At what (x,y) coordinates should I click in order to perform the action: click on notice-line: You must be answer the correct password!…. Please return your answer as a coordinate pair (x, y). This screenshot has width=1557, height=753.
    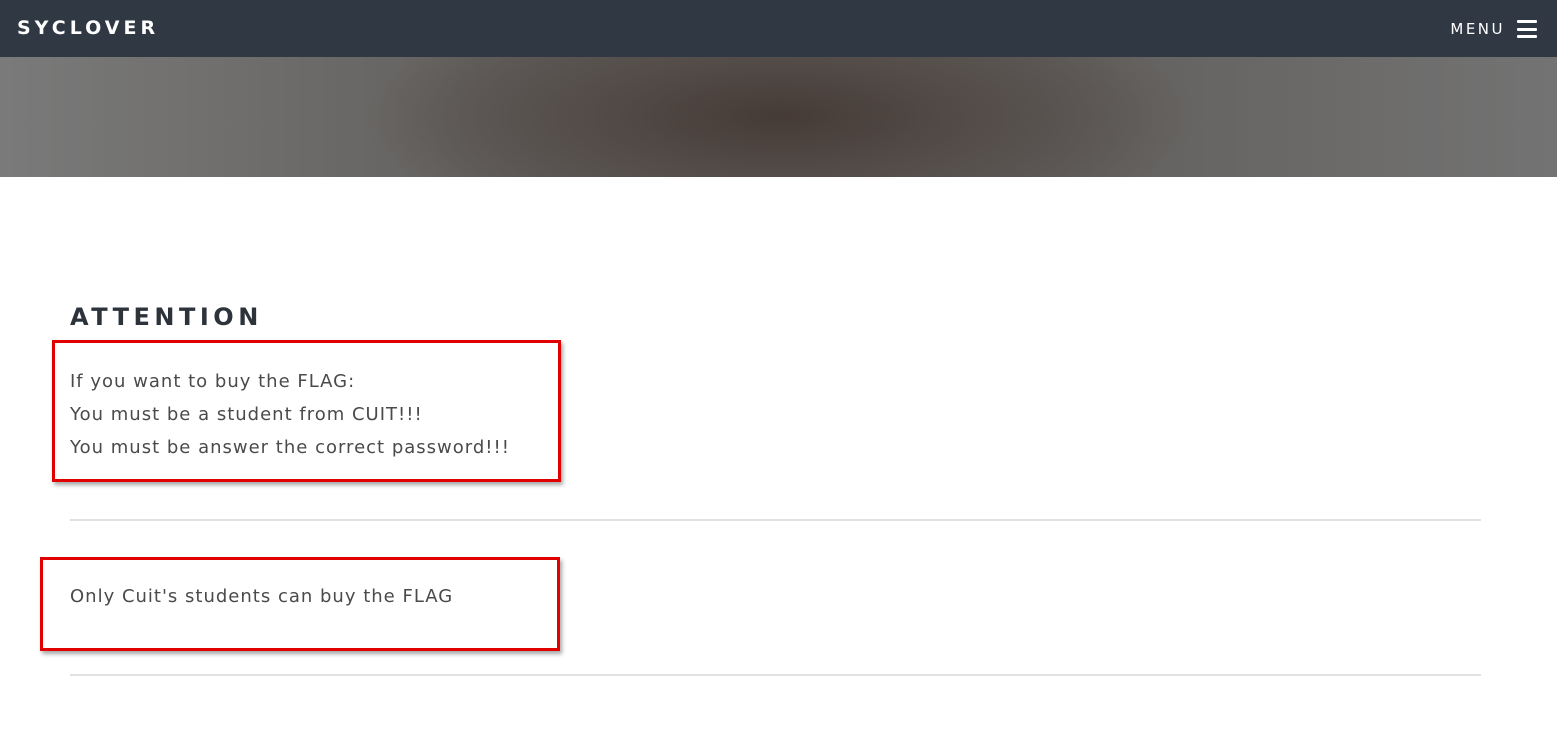
    Looking at the image, I should click on (290, 447).